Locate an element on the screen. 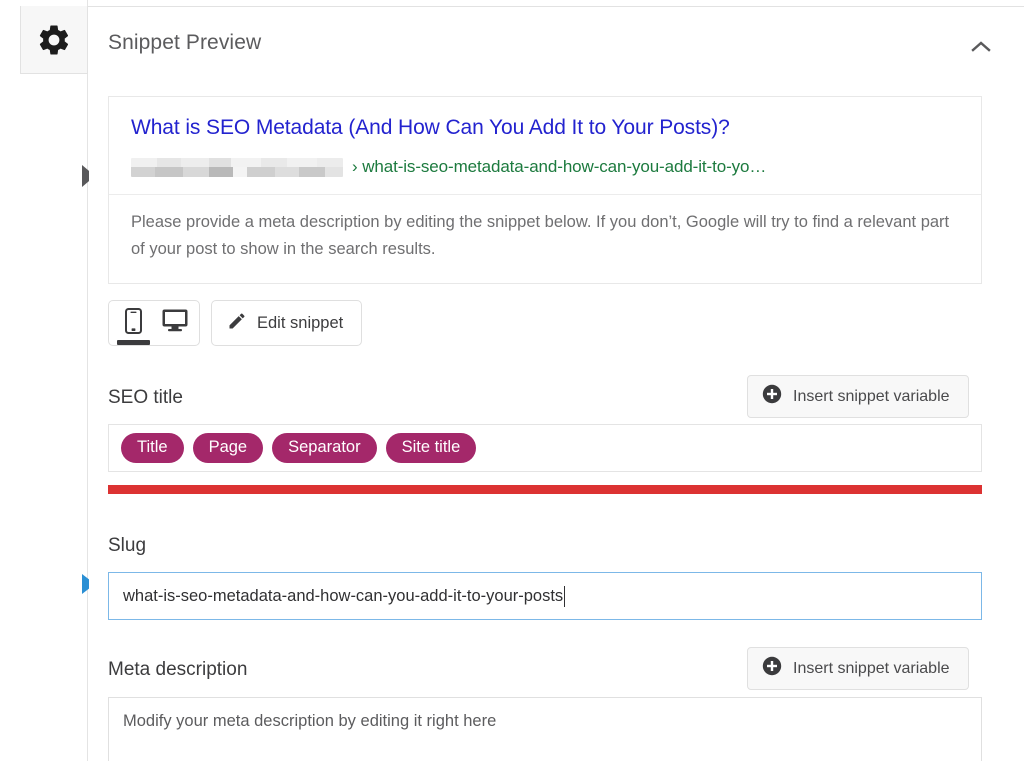 This screenshot has height=761, width=1024. edit-snippet-label: Edit snippet is located at coordinates (300, 322).